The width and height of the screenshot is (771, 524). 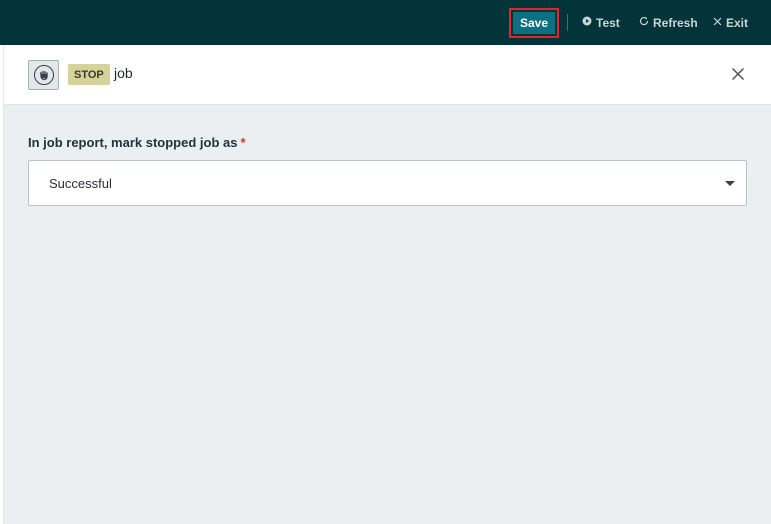 I want to click on refresh-label: Refresh, so click(x=675, y=22).